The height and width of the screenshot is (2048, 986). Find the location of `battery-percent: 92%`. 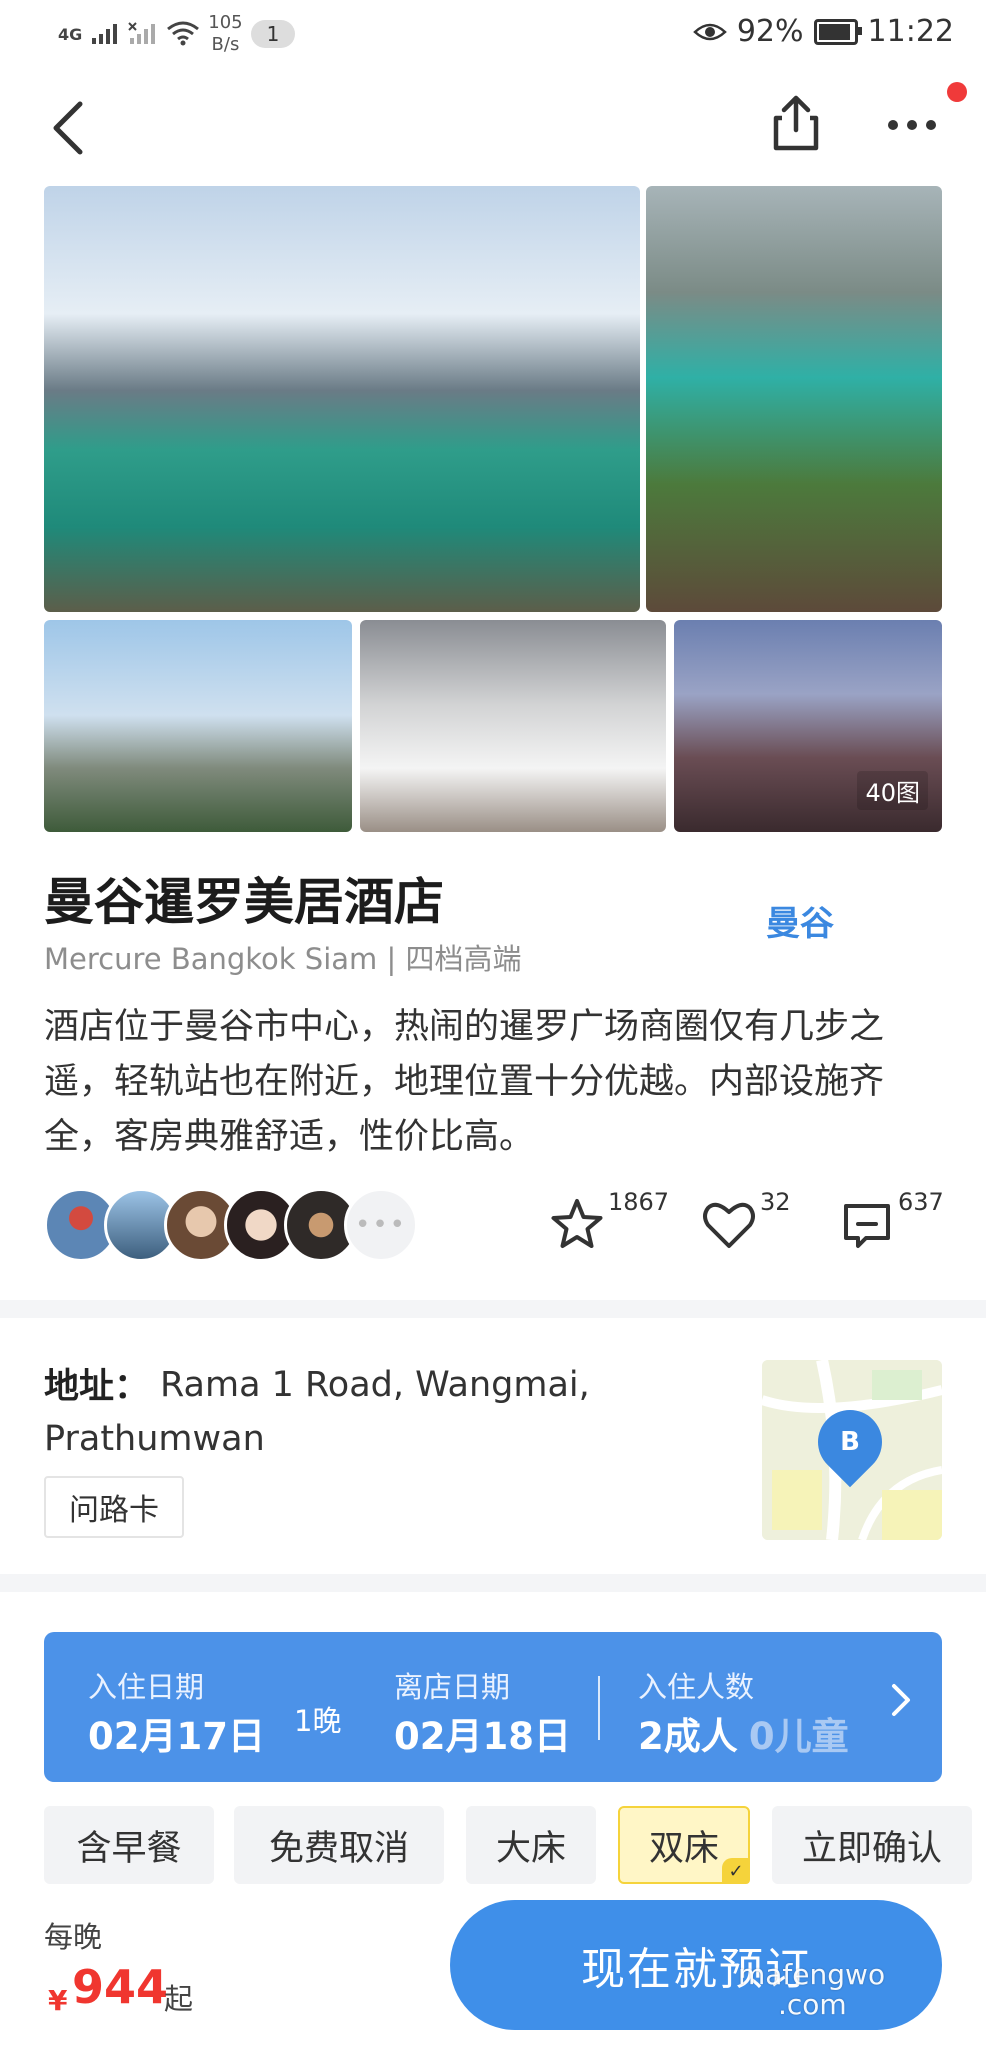

battery-percent: 92% is located at coordinates (770, 31).